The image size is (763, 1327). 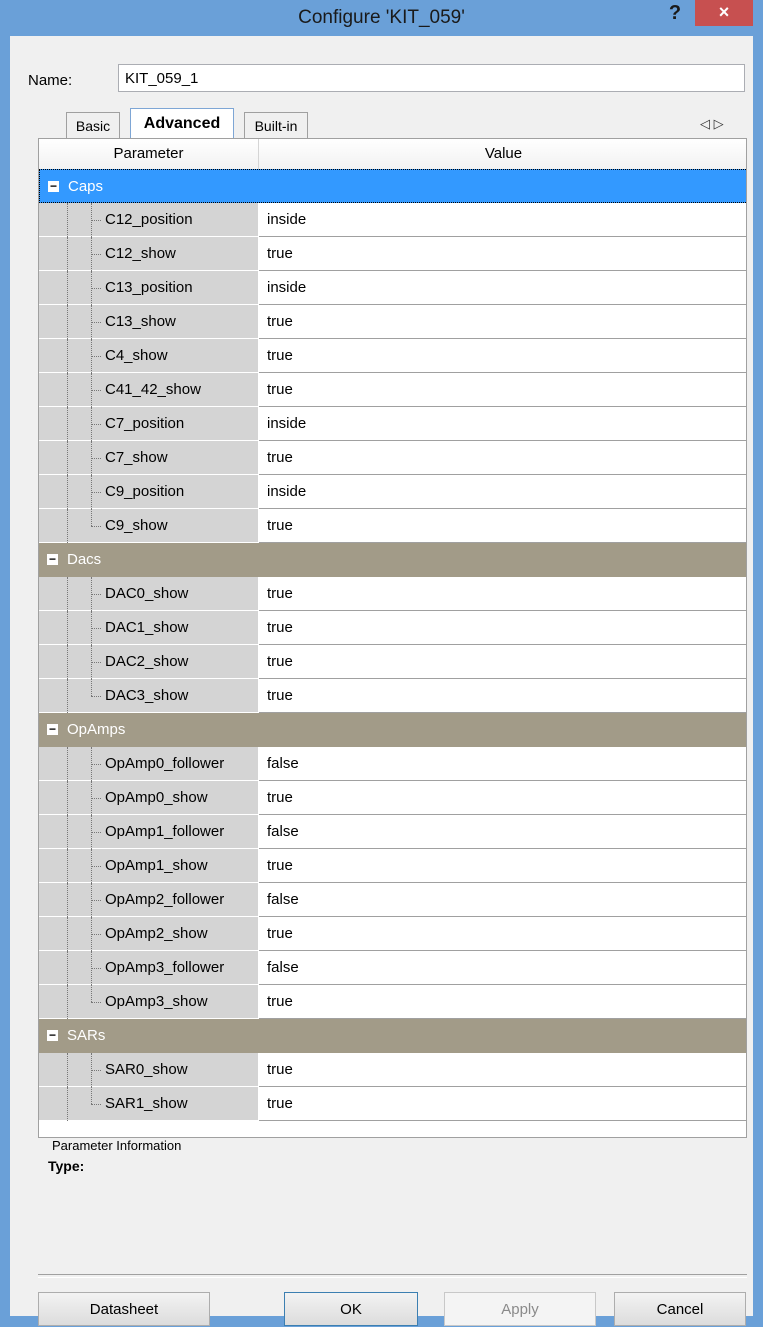 I want to click on parameter-cell: DAC1_show, so click(x=148, y=628).